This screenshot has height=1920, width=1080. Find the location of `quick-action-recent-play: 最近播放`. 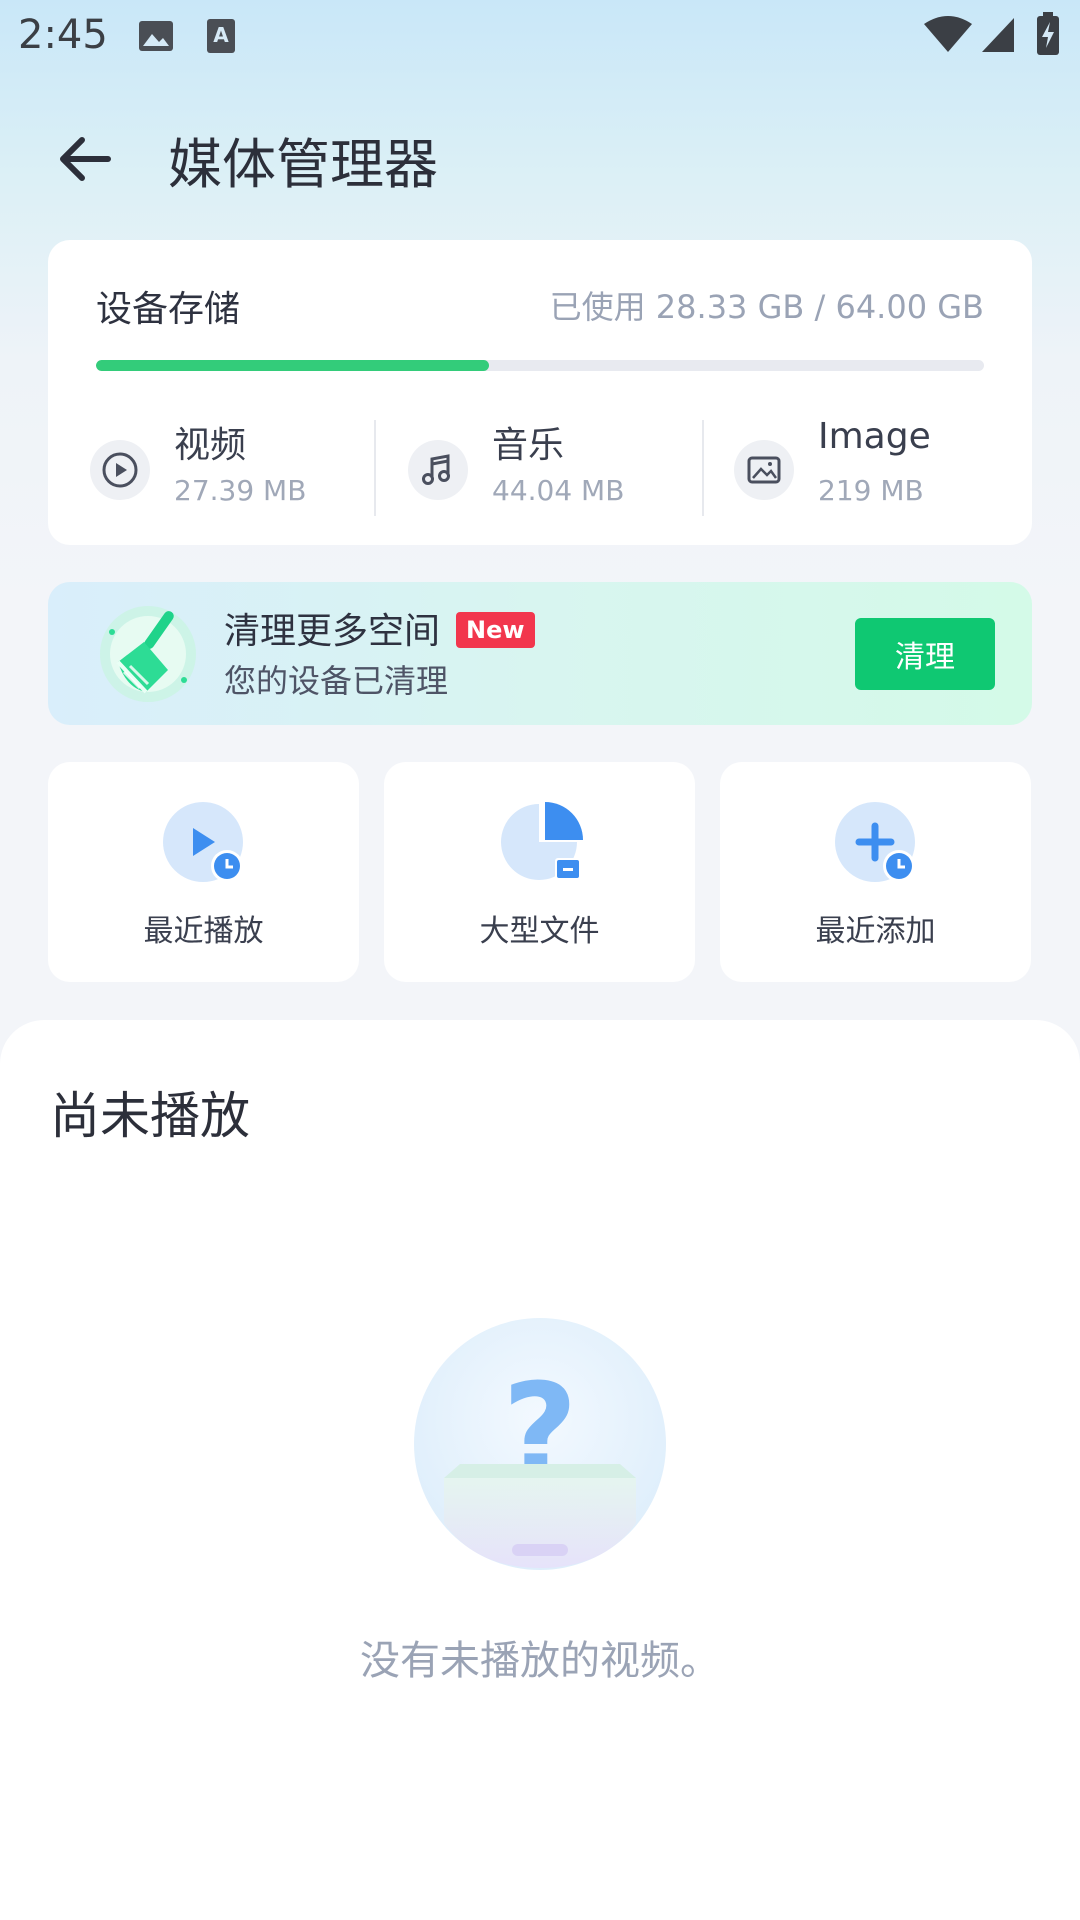

quick-action-recent-play: 最近播放 is located at coordinates (203, 872).